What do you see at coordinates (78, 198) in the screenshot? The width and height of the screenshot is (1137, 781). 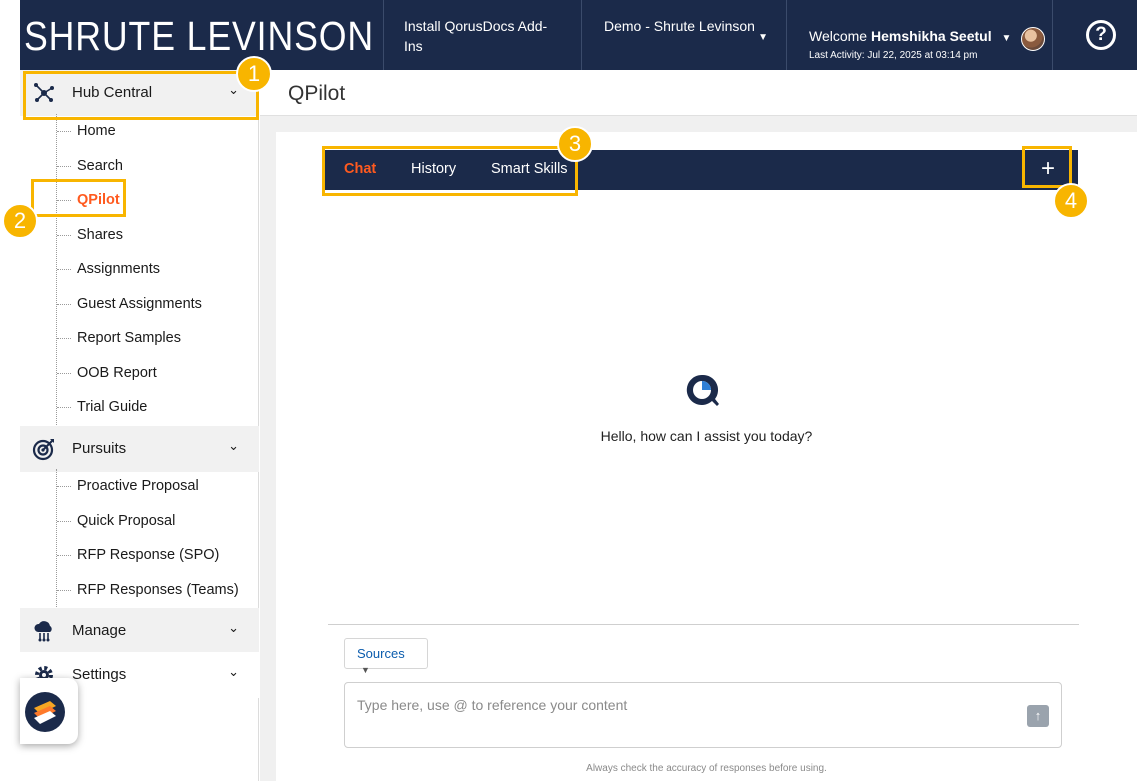 I see `highlight-qpilot` at bounding box center [78, 198].